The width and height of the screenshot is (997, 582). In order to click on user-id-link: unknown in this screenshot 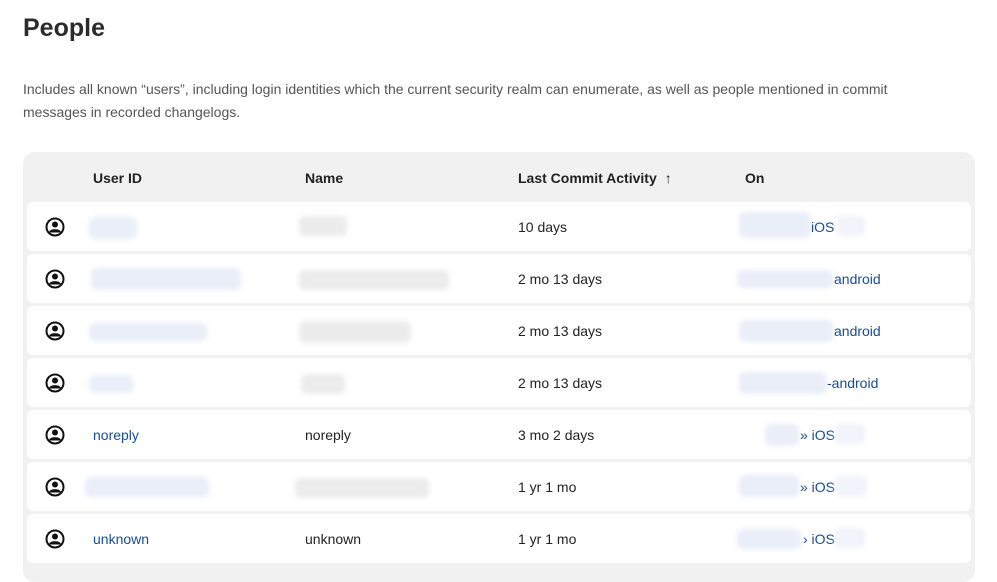, I will do `click(121, 539)`.